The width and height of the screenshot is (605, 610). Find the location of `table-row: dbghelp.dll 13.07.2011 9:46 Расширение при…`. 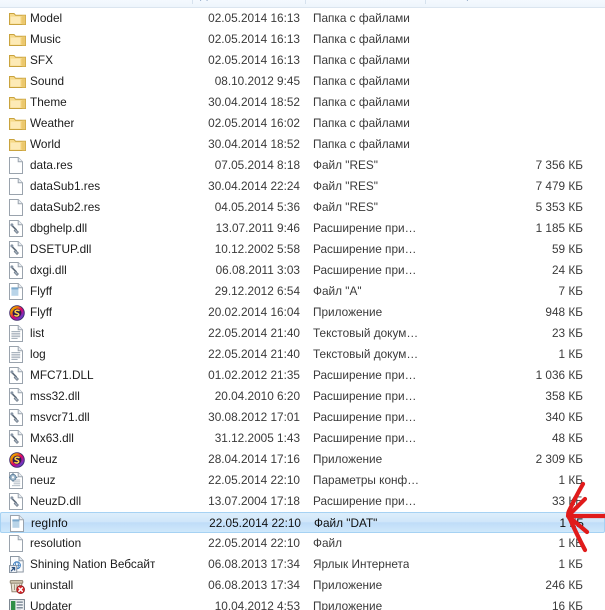

table-row: dbghelp.dll 13.07.2011 9:46 Расширение при… is located at coordinates (302, 228).